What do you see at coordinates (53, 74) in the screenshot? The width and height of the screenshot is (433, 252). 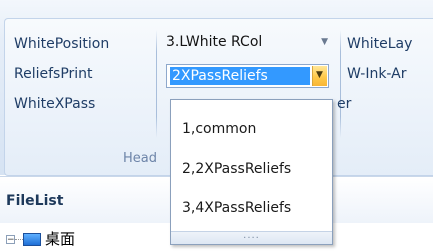 I see `reliefs-print-label: ReliefsPrint` at bounding box center [53, 74].